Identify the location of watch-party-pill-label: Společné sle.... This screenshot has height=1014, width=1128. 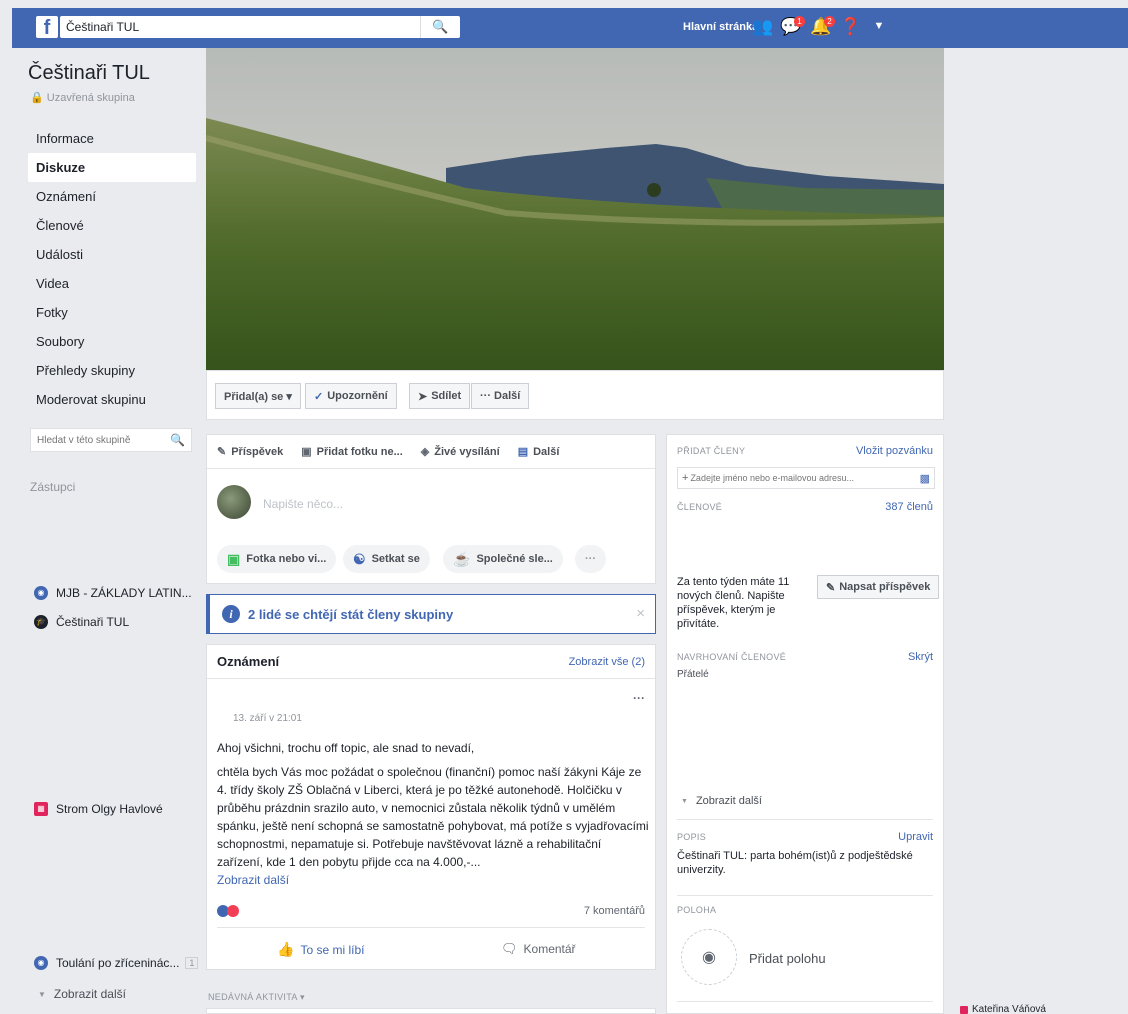
(514, 559).